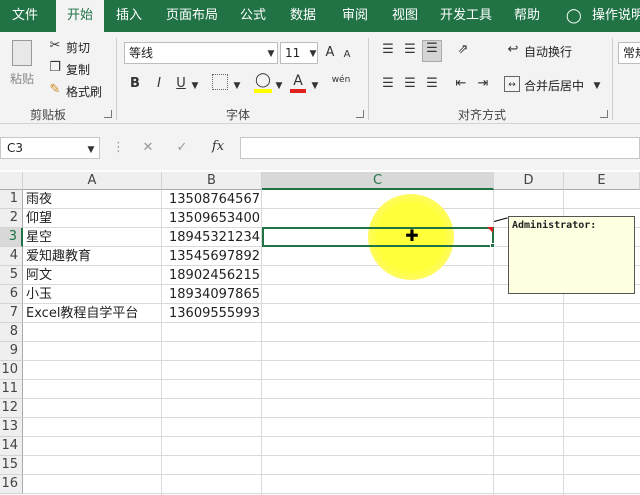  I want to click on format-painter-icon: ✎, so click(55, 90).